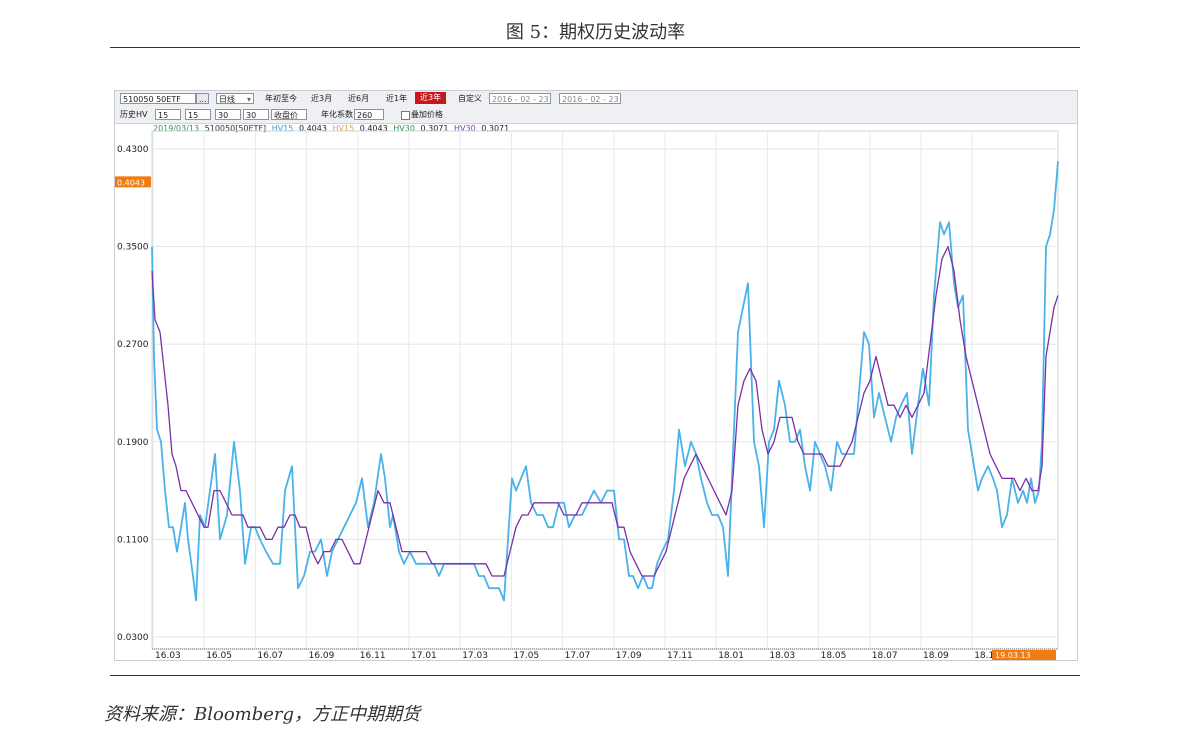 The height and width of the screenshot is (745, 1191). I want to click on current-value-label: 0.4043, so click(131, 182).